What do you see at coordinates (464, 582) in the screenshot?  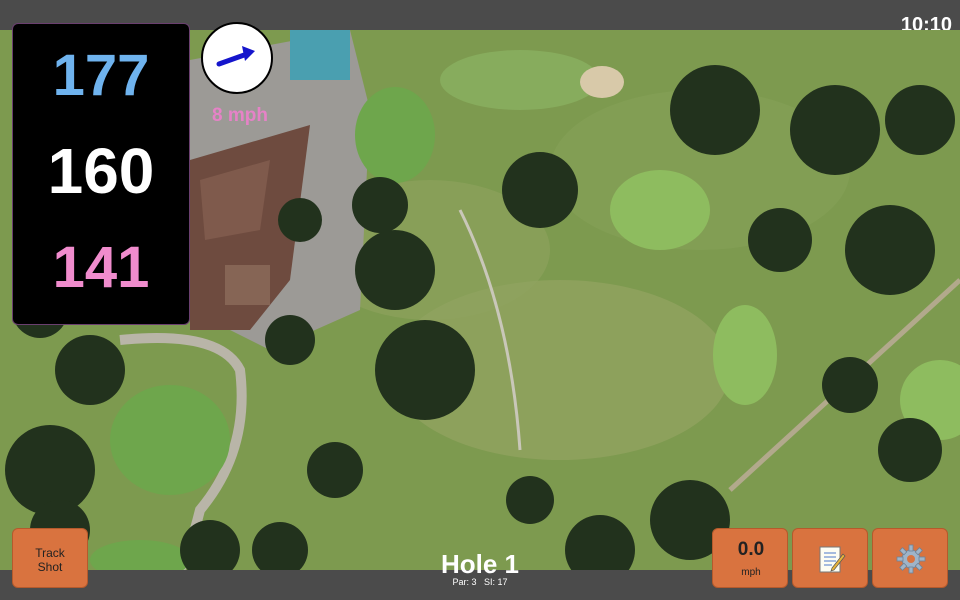 I see `hole-par: Par: 3` at bounding box center [464, 582].